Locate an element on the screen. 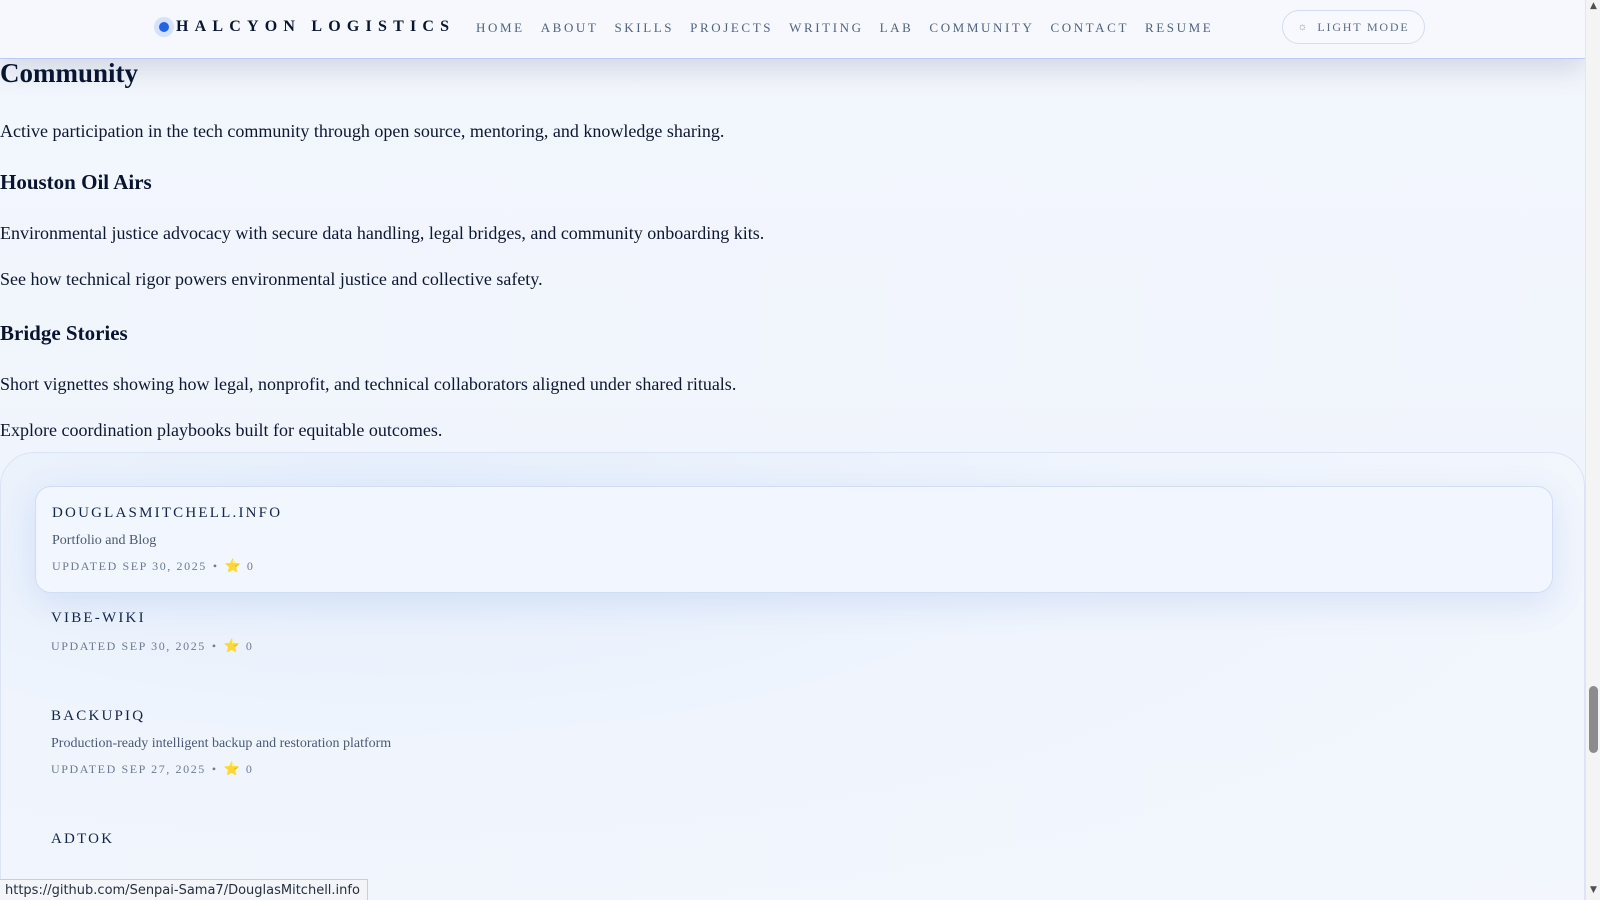 The height and width of the screenshot is (900, 1600). repo-name: DOUGLASMITCHELL.INFO is located at coordinates (167, 513).